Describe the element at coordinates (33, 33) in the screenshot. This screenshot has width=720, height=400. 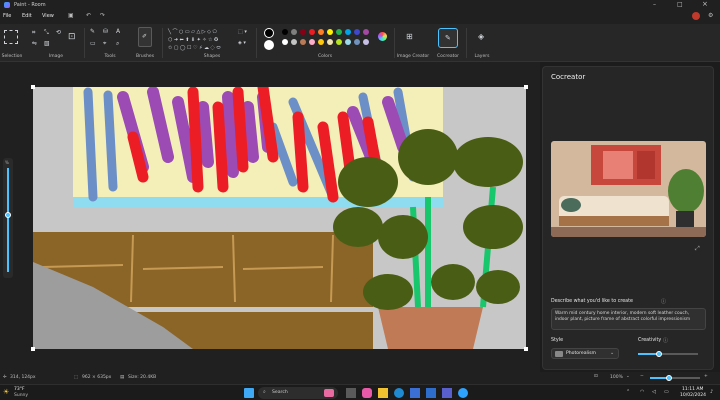
I see `crop-icon: ⌗` at that location.